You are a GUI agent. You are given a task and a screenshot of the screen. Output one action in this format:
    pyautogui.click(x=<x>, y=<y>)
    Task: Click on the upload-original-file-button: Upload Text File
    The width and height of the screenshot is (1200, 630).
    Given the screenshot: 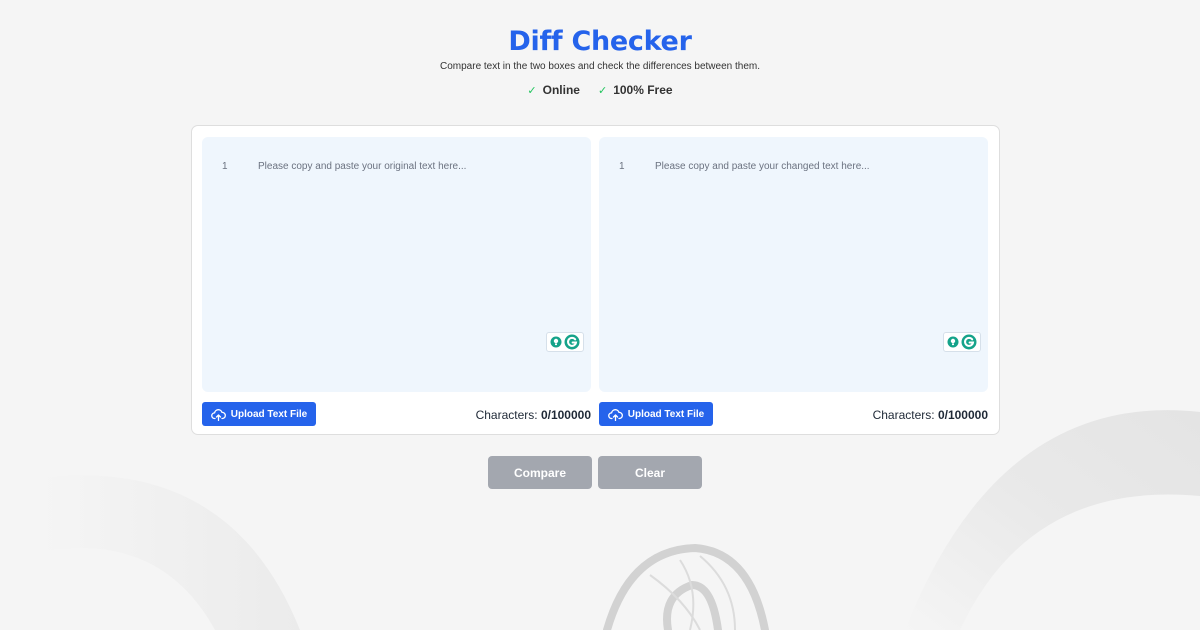 What is the action you would take?
    pyautogui.click(x=259, y=414)
    